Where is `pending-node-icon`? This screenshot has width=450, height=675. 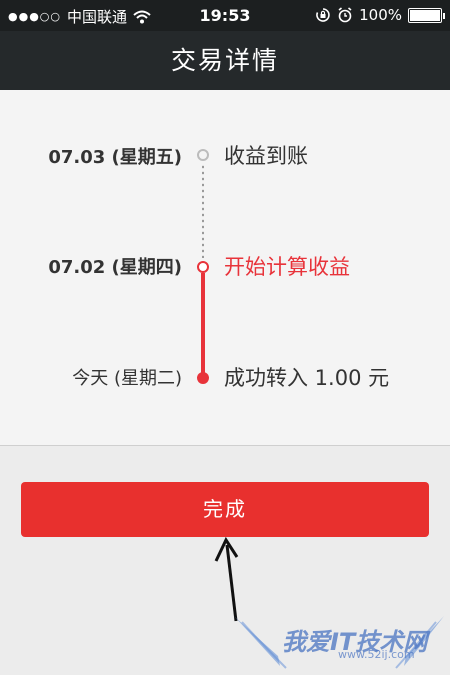
pending-node-icon is located at coordinates (203, 155).